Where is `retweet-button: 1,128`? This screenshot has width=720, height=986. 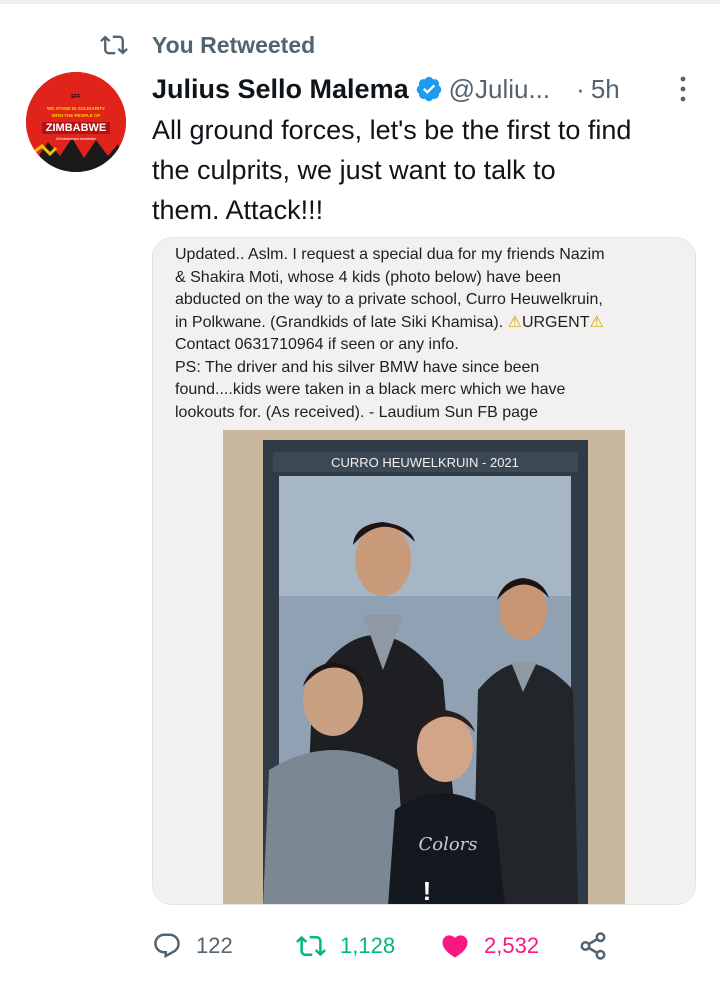 retweet-button: 1,128 is located at coordinates (345, 946).